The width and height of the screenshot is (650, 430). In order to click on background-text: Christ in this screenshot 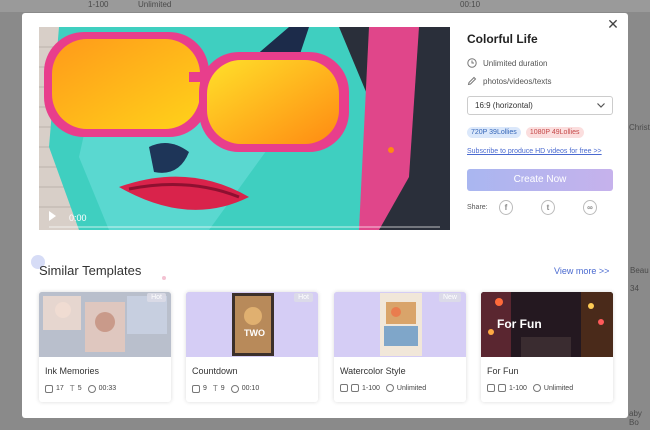, I will do `click(639, 127)`.